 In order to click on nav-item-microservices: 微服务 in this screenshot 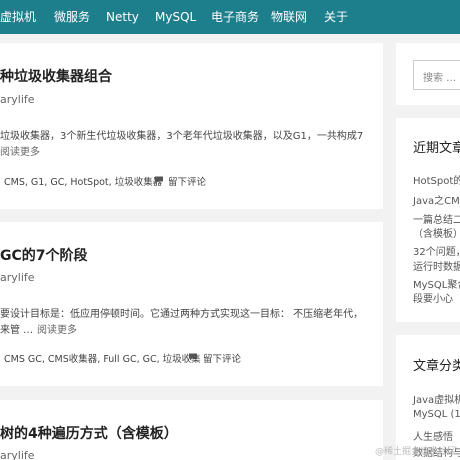, I will do `click(72, 17)`.